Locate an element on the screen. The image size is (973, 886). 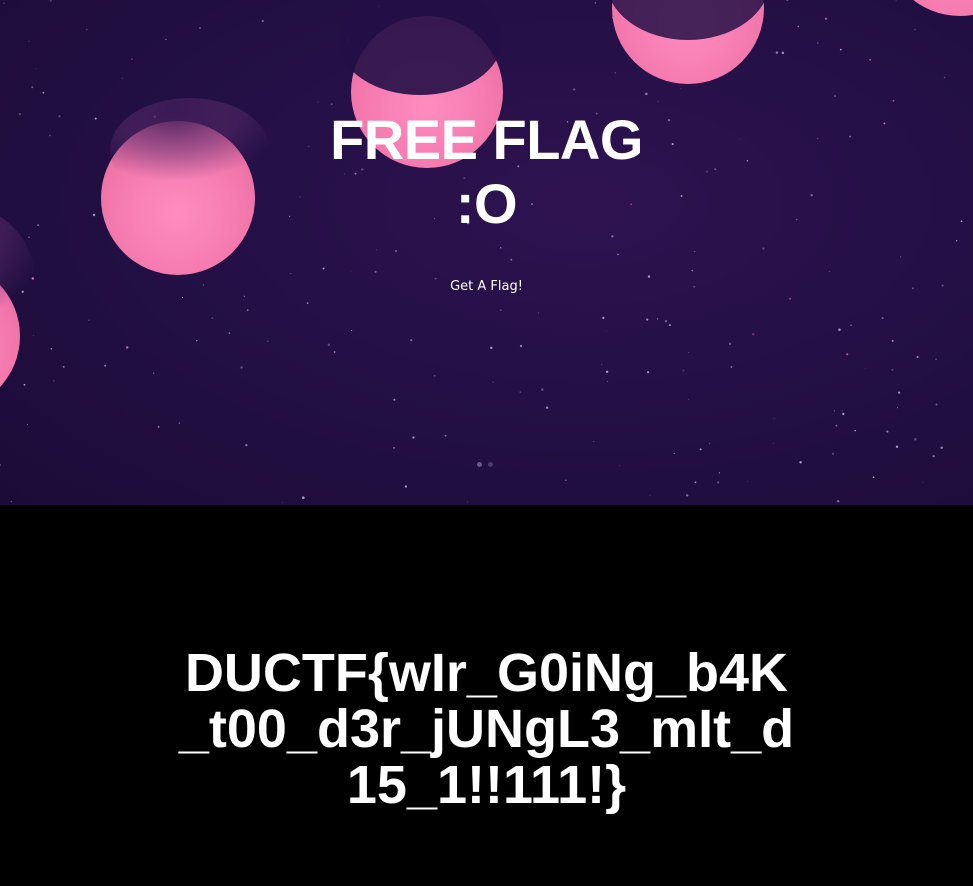
hero-title-line-1: FREE FLAG is located at coordinates (486, 139).